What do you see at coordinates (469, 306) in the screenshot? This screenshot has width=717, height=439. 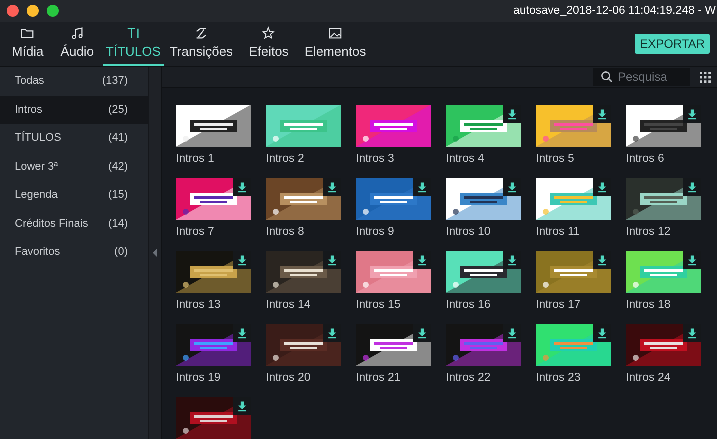 I see `template-label: Intros 16` at bounding box center [469, 306].